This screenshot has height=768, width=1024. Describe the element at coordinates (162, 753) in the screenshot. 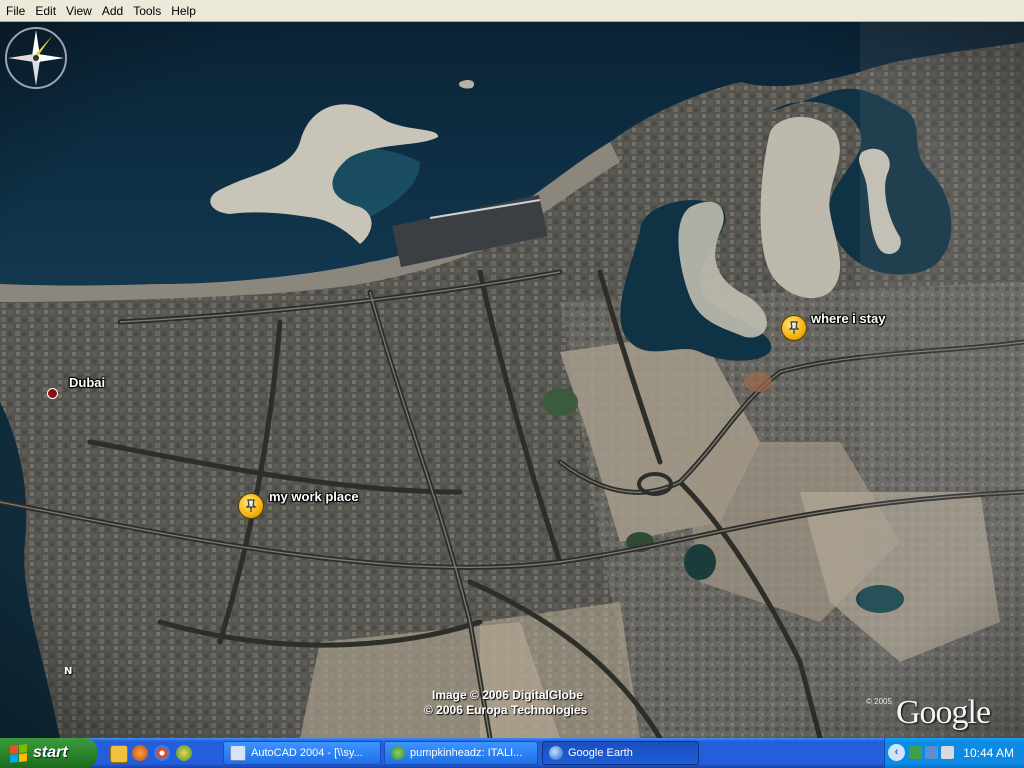

I see `media-player-icon` at that location.